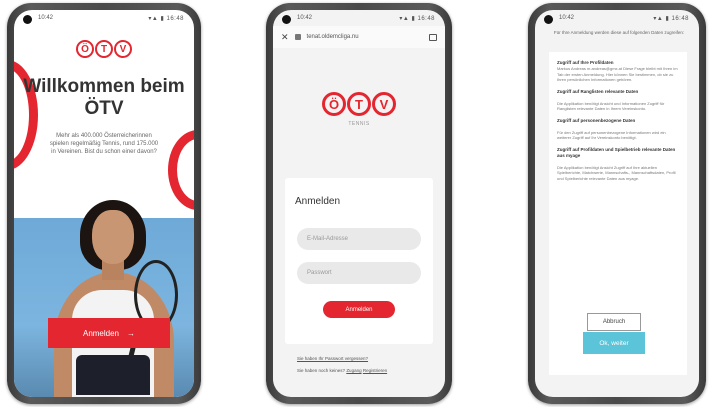  Describe the element at coordinates (359, 309) in the screenshot. I see `submit-login-button: Anmelden` at that location.